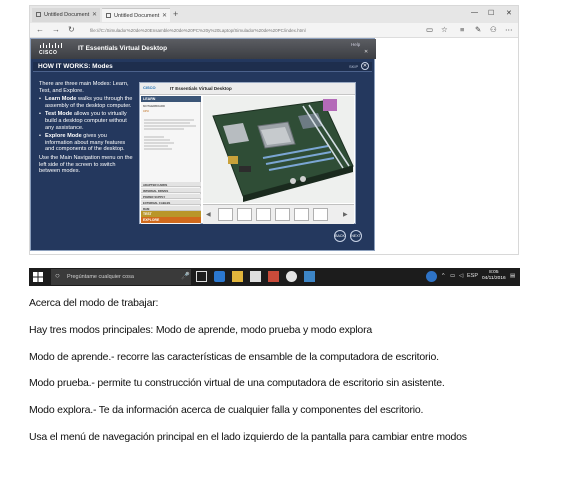  What do you see at coordinates (509, 29) in the screenshot?
I see `more-icon: ⋯` at bounding box center [509, 29].